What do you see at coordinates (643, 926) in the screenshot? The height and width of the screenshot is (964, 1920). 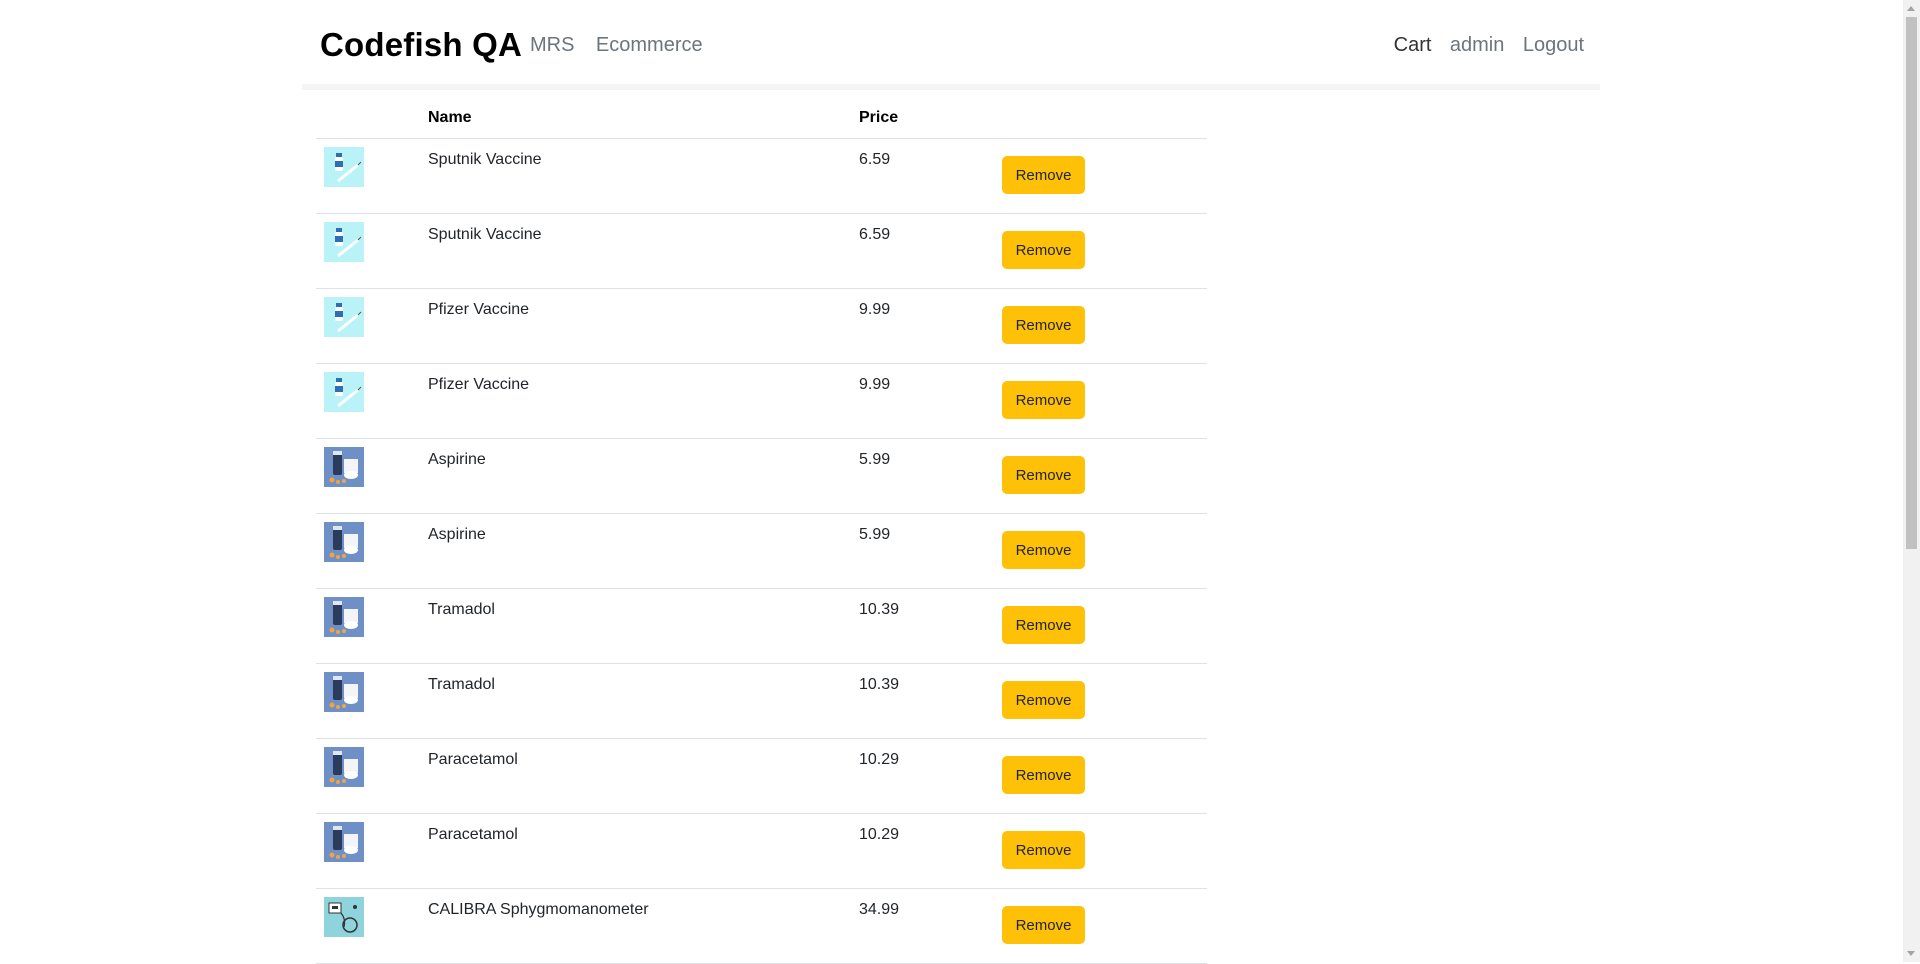 I see `product-name-cell: CALIBRA Sphygmomanometer` at bounding box center [643, 926].